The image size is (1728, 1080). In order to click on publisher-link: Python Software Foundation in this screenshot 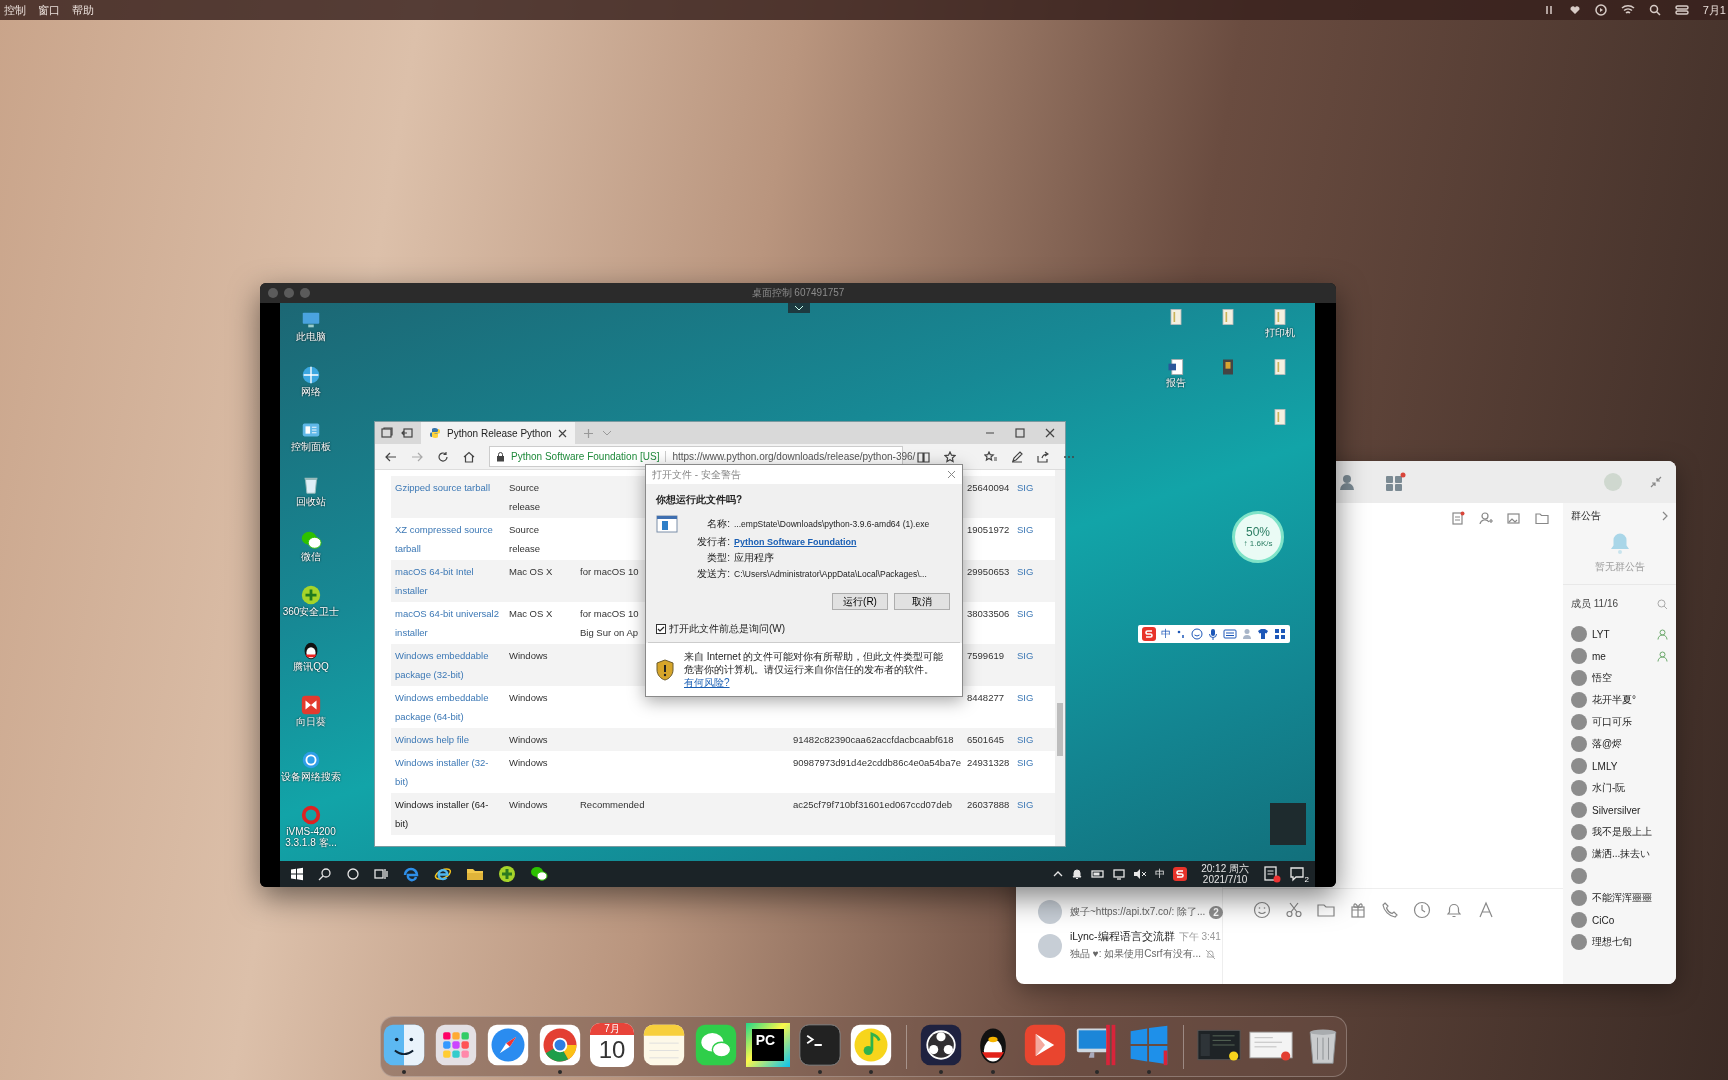, I will do `click(843, 542)`.